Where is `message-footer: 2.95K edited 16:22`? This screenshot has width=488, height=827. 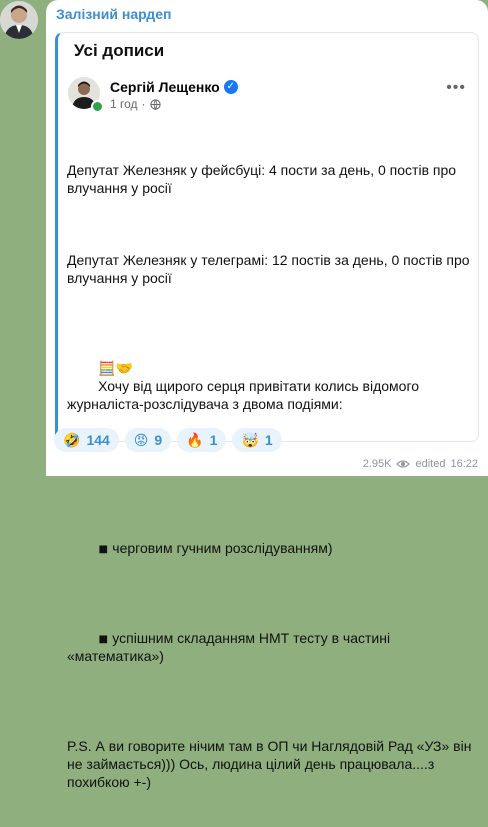
message-footer: 2.95K edited 16:22 is located at coordinates (420, 464).